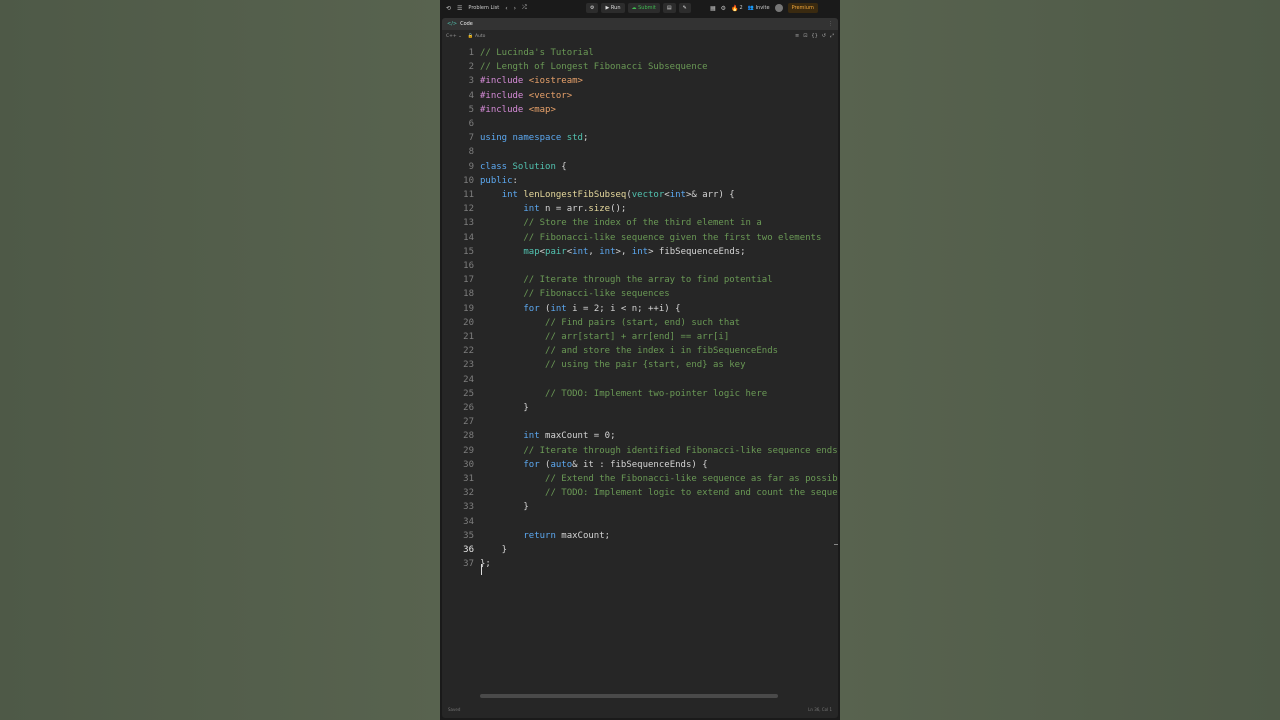 This screenshot has width=1280, height=720. Describe the element at coordinates (515, 8) in the screenshot. I see `next-problem-icon: ›` at that location.